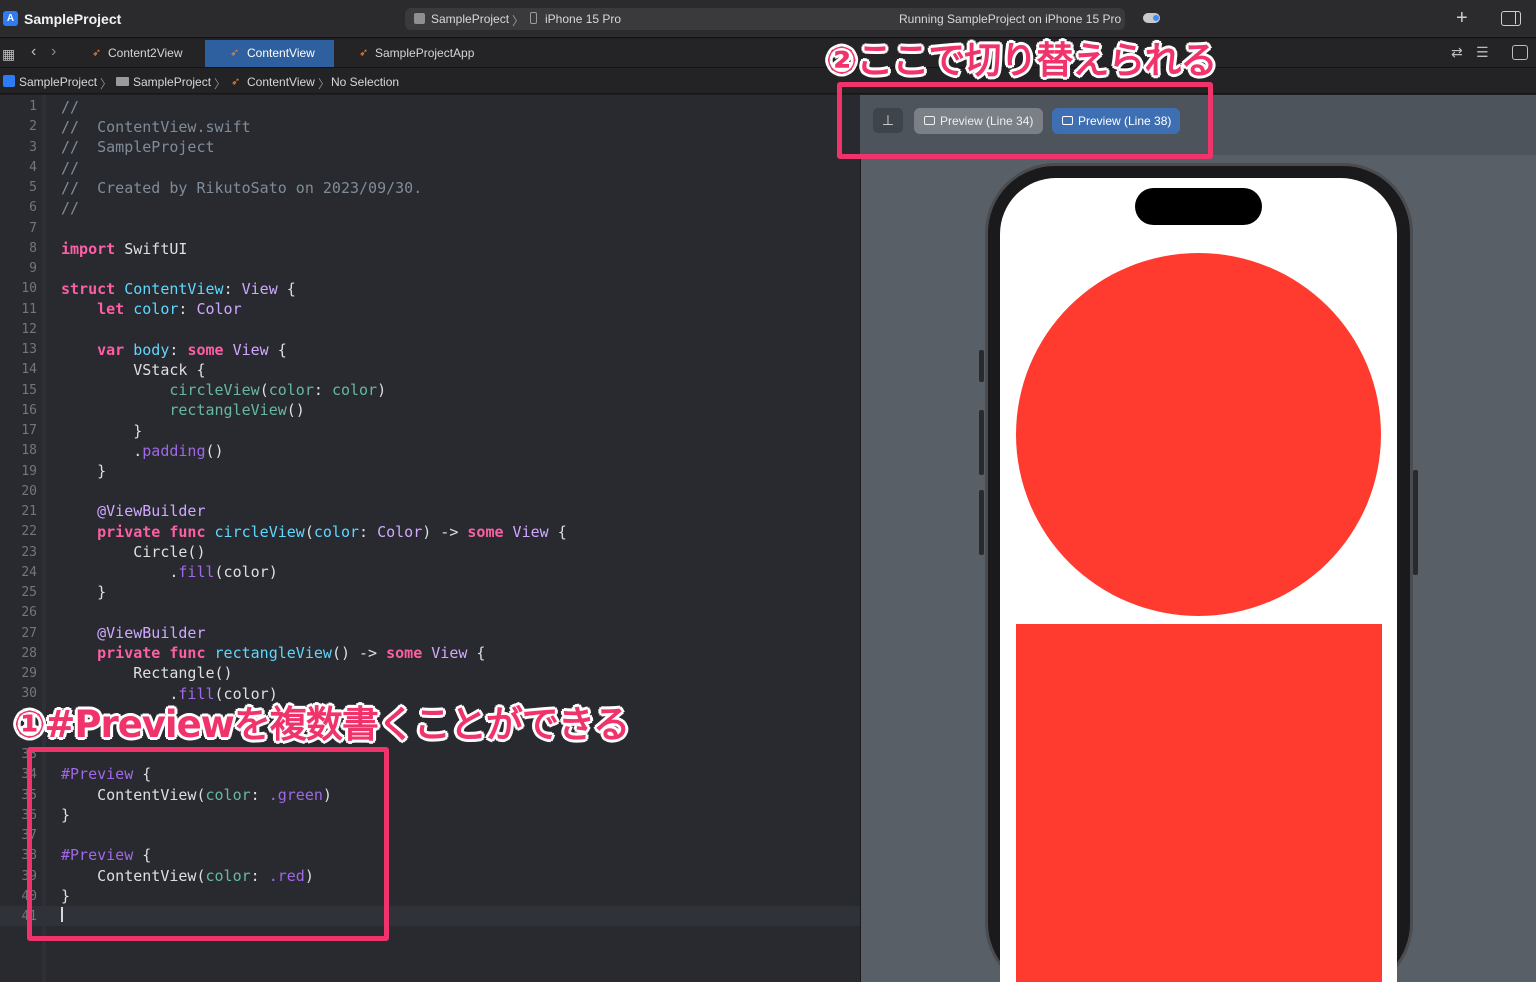 The width and height of the screenshot is (1536, 982). I want to click on code-line-8: import SwiftUI, so click(124, 249).